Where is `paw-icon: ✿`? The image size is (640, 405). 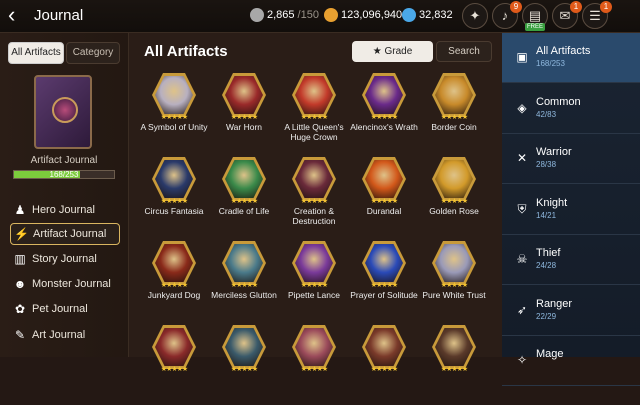
paw-icon: ✿ is located at coordinates (20, 309).